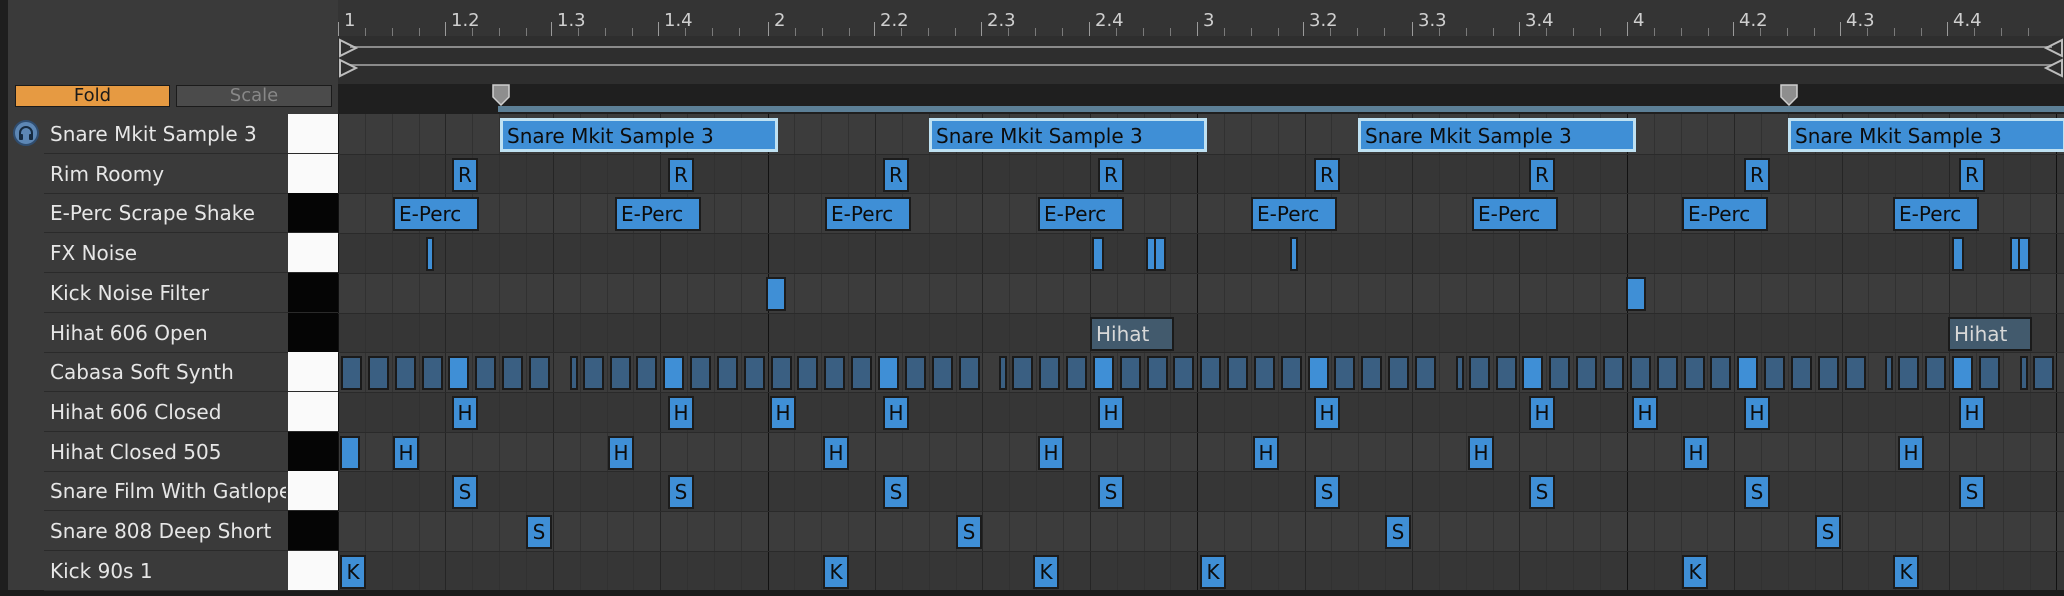  What do you see at coordinates (168, 372) in the screenshot?
I see `pad-name-label: Cabasa Soft Synth` at bounding box center [168, 372].